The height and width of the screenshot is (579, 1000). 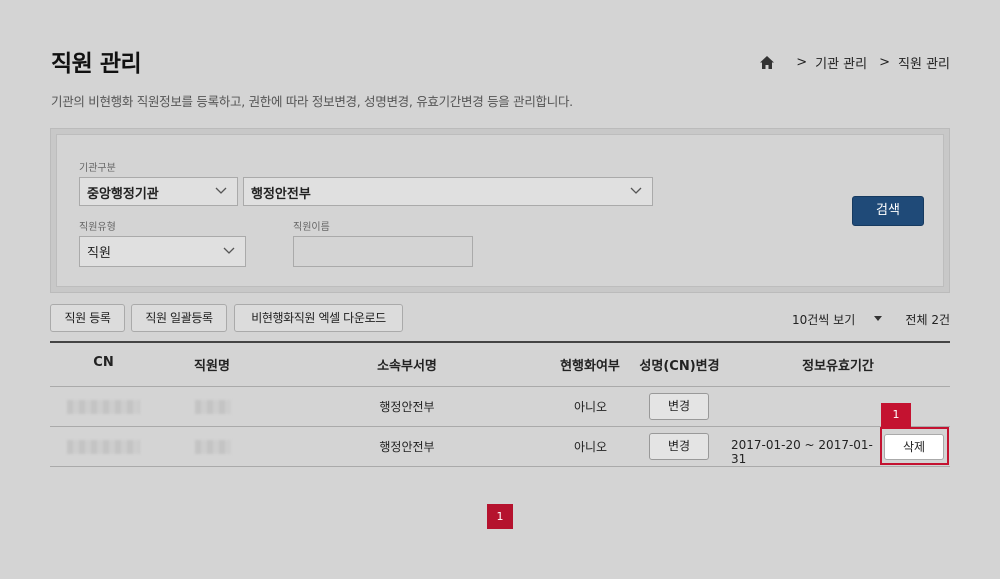 What do you see at coordinates (590, 366) in the screenshot?
I see `column-header-current: 현행화여부` at bounding box center [590, 366].